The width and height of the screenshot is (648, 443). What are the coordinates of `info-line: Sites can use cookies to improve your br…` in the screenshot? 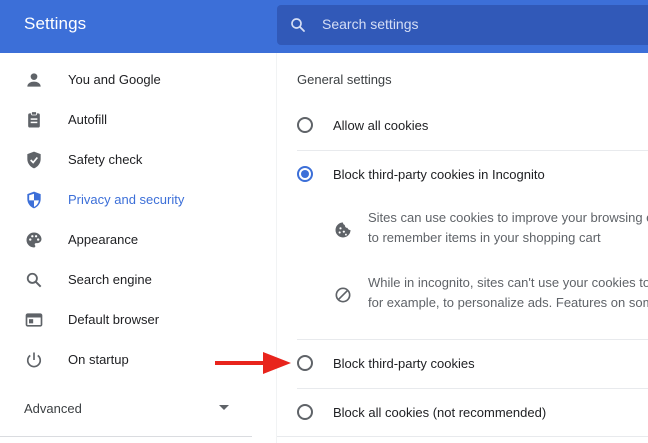 It's located at (508, 217).